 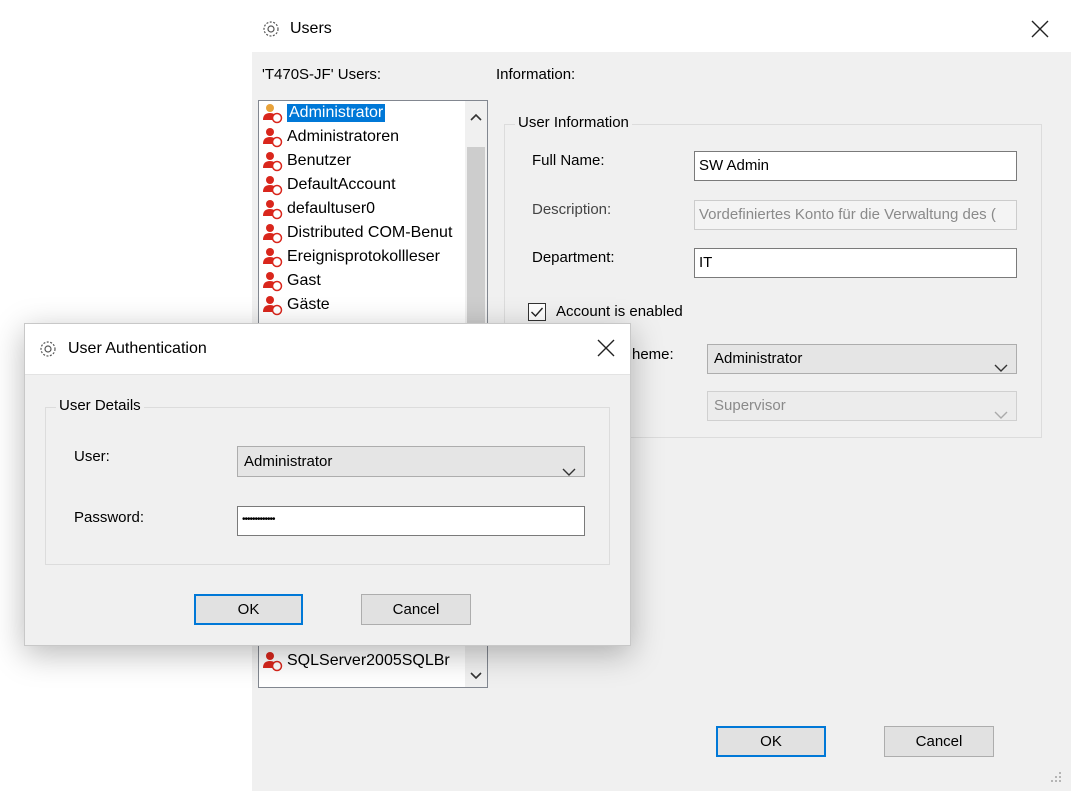 What do you see at coordinates (771, 741) in the screenshot?
I see `users-ok-button: OK` at bounding box center [771, 741].